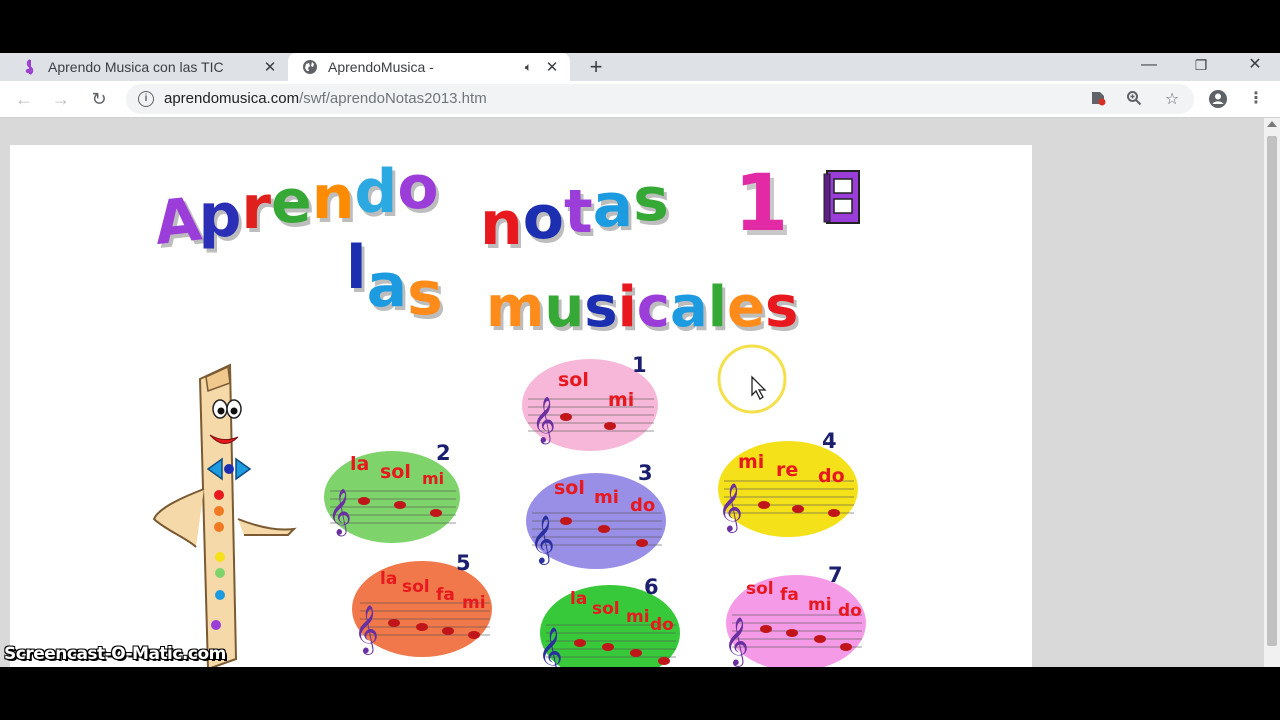 The width and height of the screenshot is (1280, 720). What do you see at coordinates (1134, 100) in the screenshot?
I see `zoom-icon` at bounding box center [1134, 100].